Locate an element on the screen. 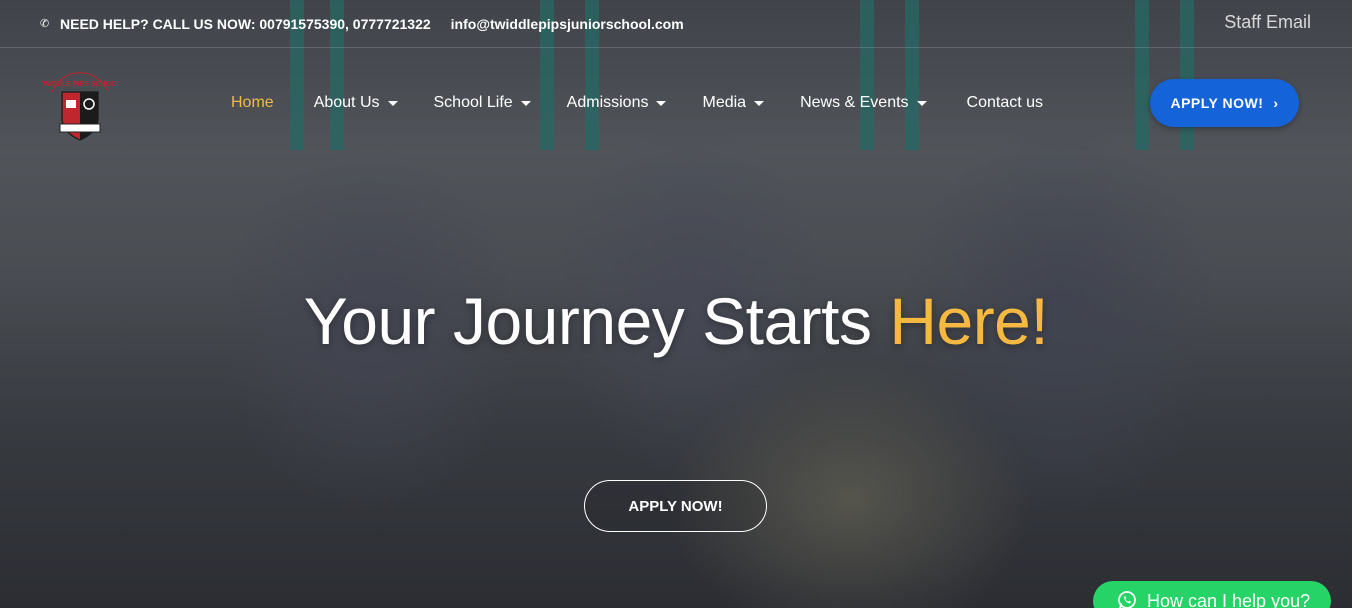 This screenshot has height=608, width=1352. school-crest-icon: TWIDDLE PIPS SCHOOL is located at coordinates (80, 106).